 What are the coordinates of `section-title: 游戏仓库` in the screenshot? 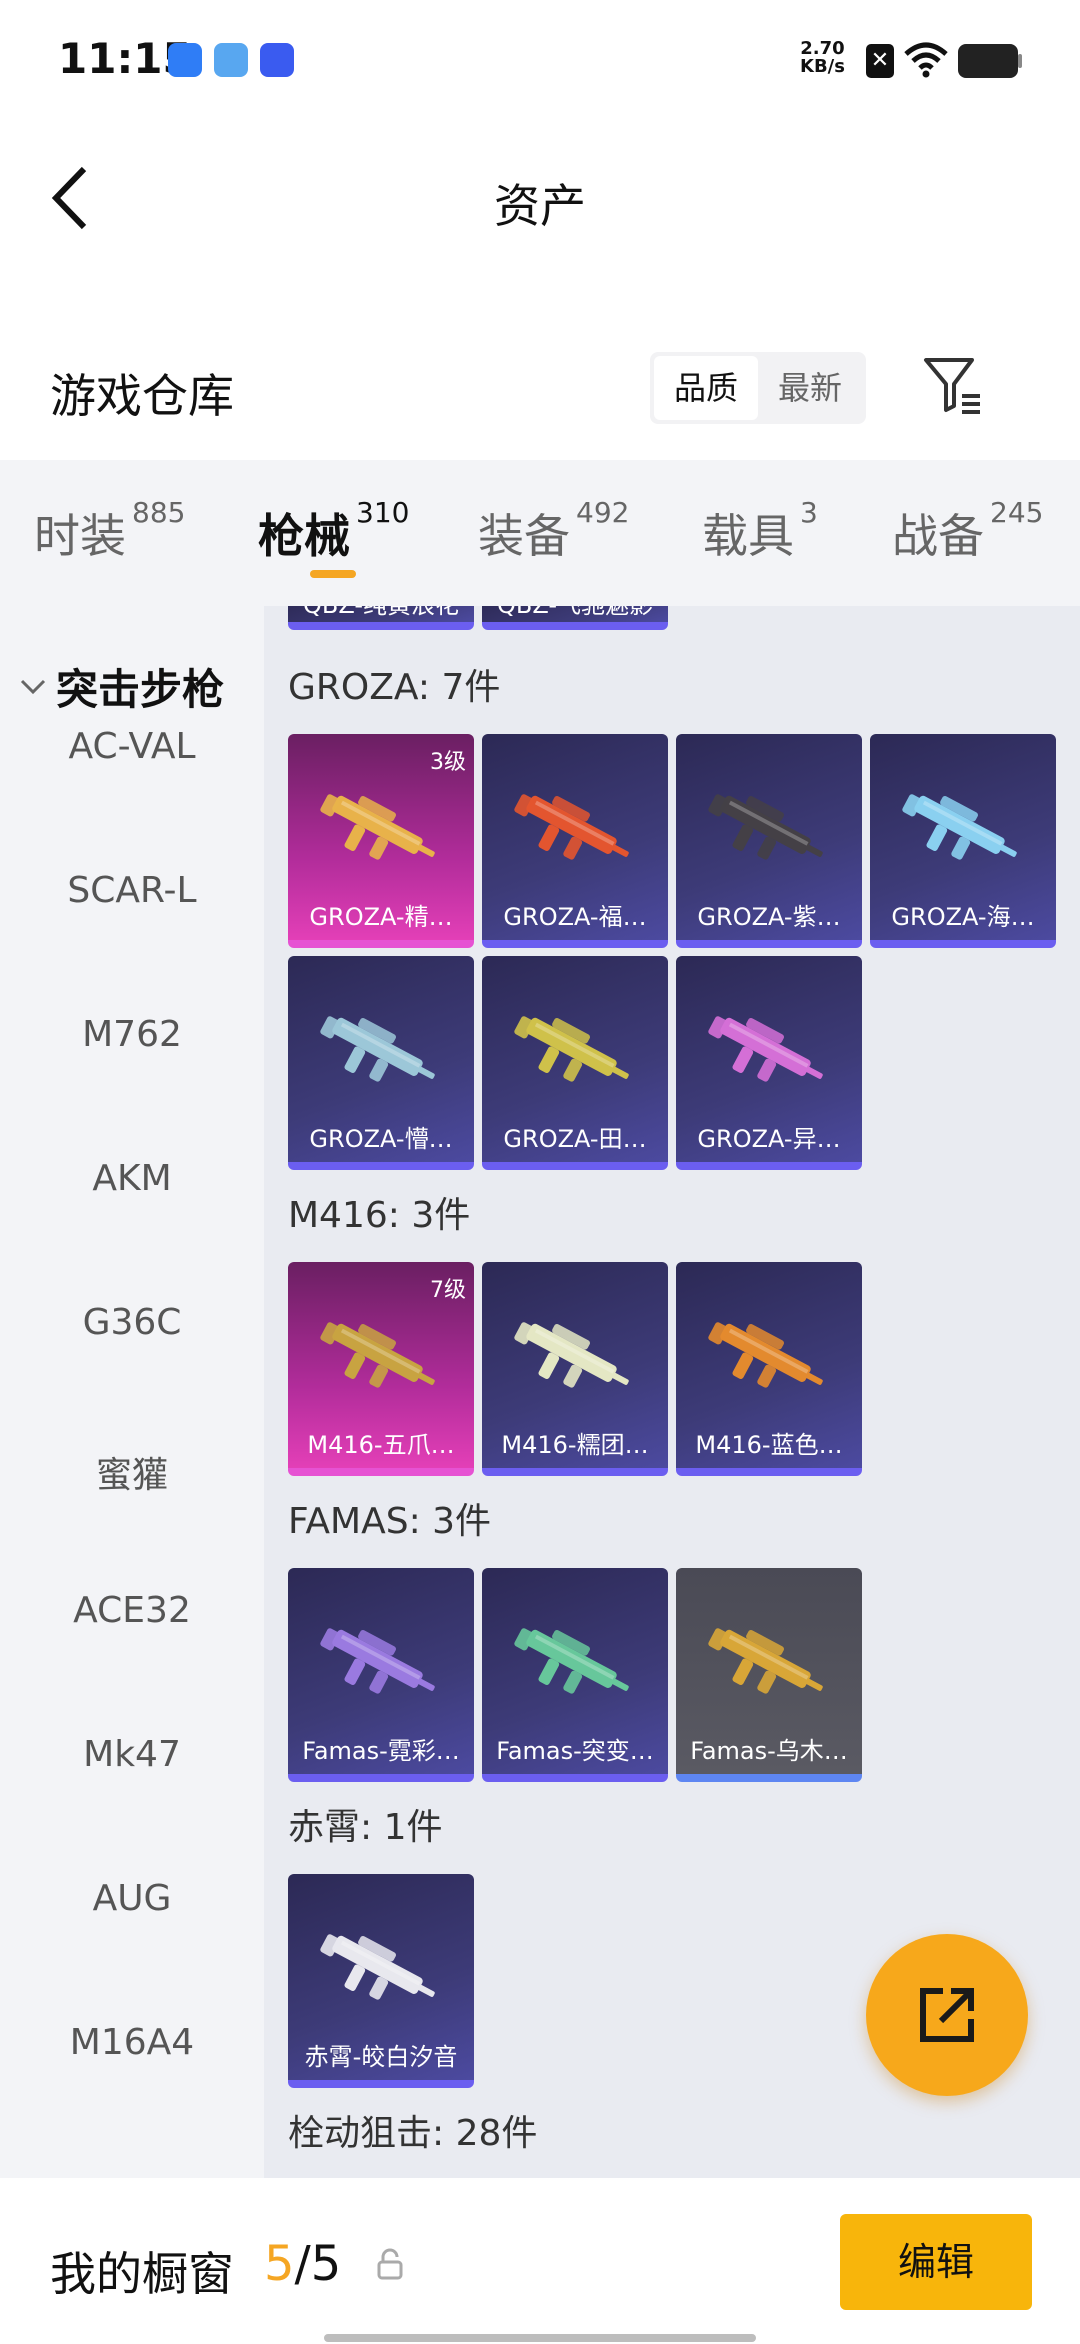 It's located at (142, 396).